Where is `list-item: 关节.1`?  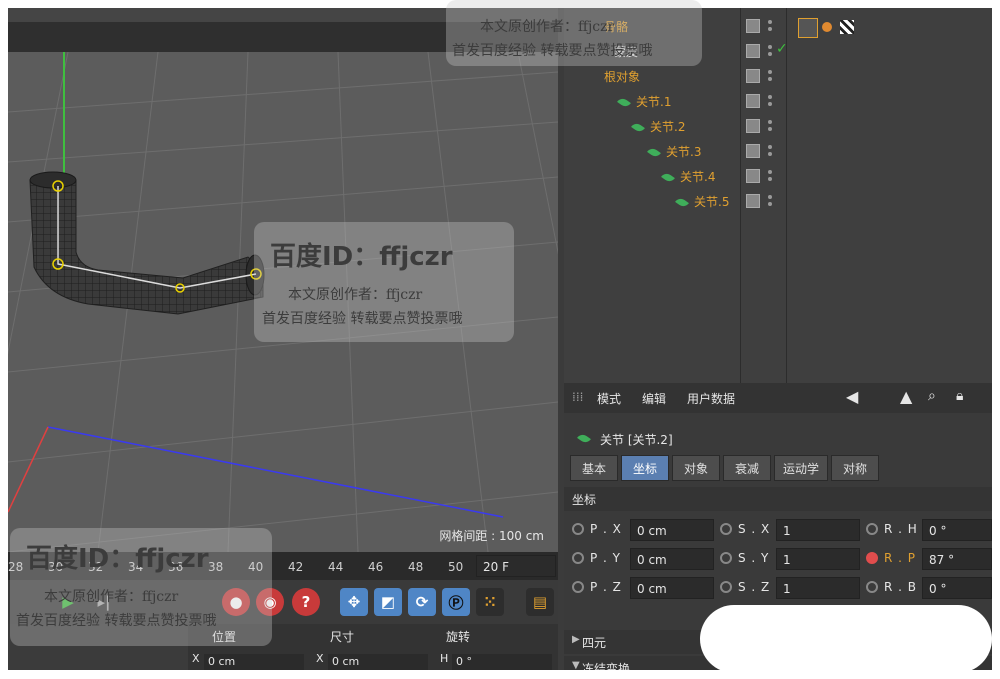 list-item: 关节.1 is located at coordinates (778, 101).